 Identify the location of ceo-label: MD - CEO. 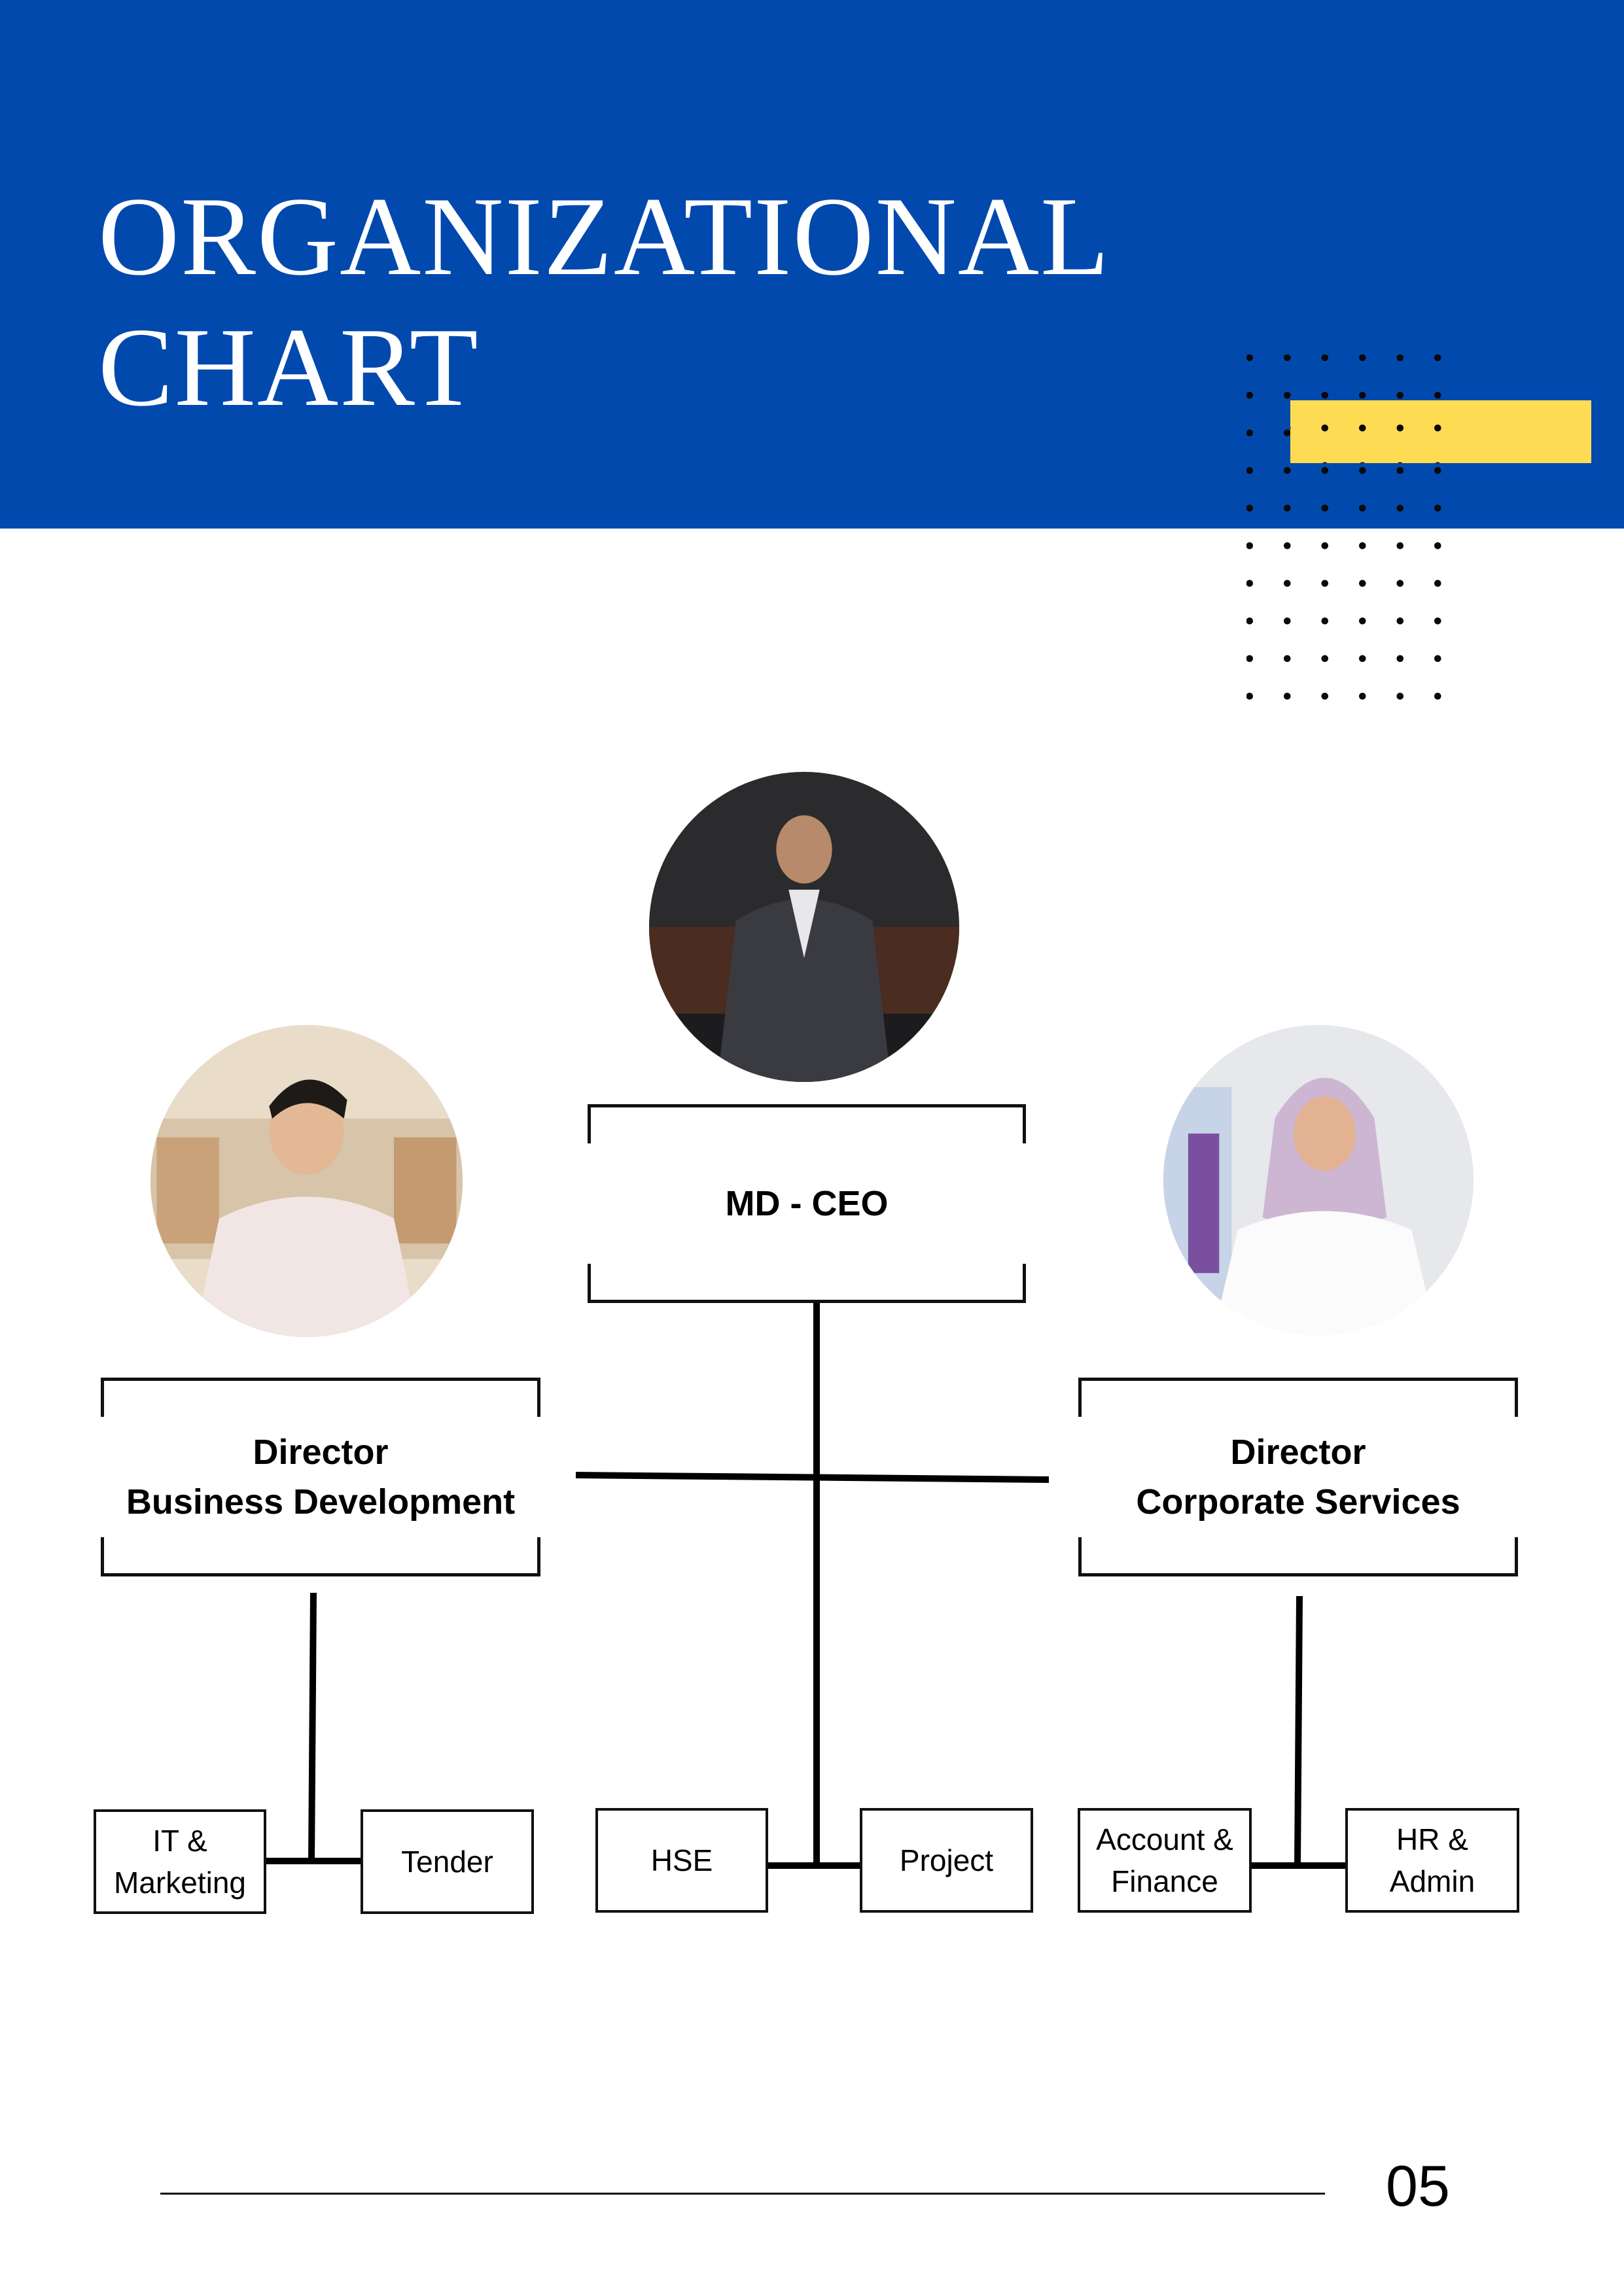
(807, 1203).